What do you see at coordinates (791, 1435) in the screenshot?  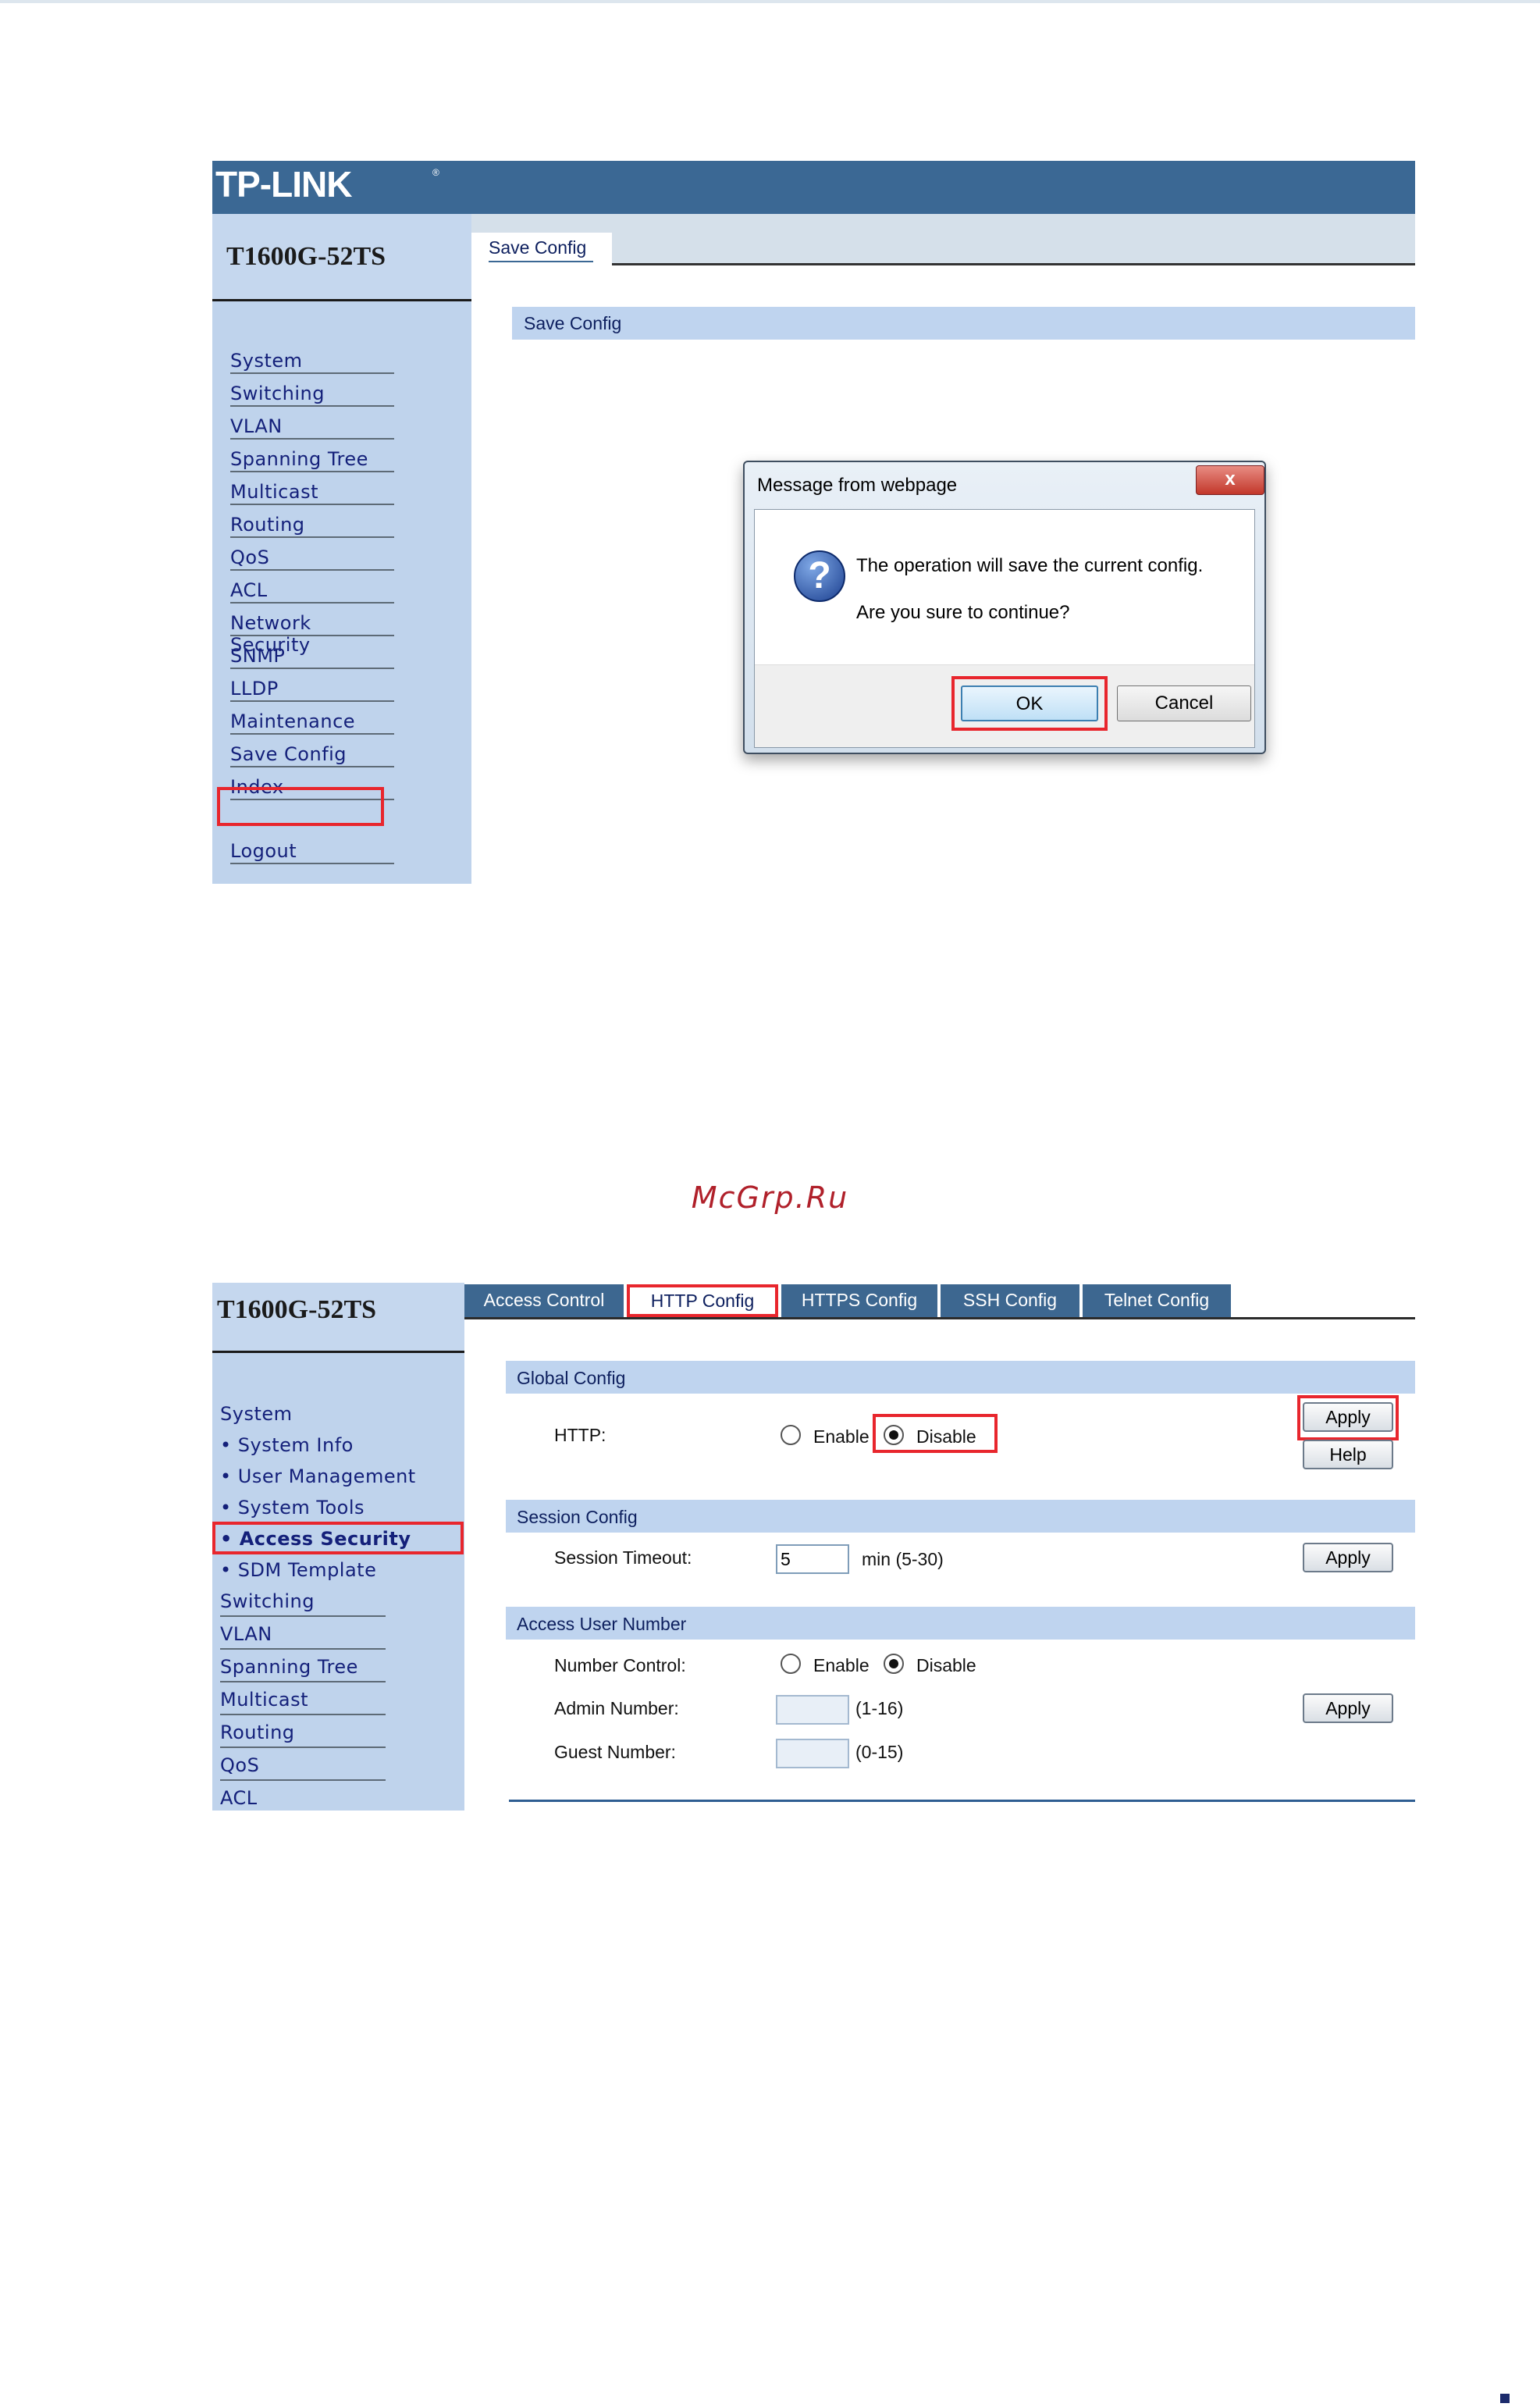 I see `http-enable-radio` at bounding box center [791, 1435].